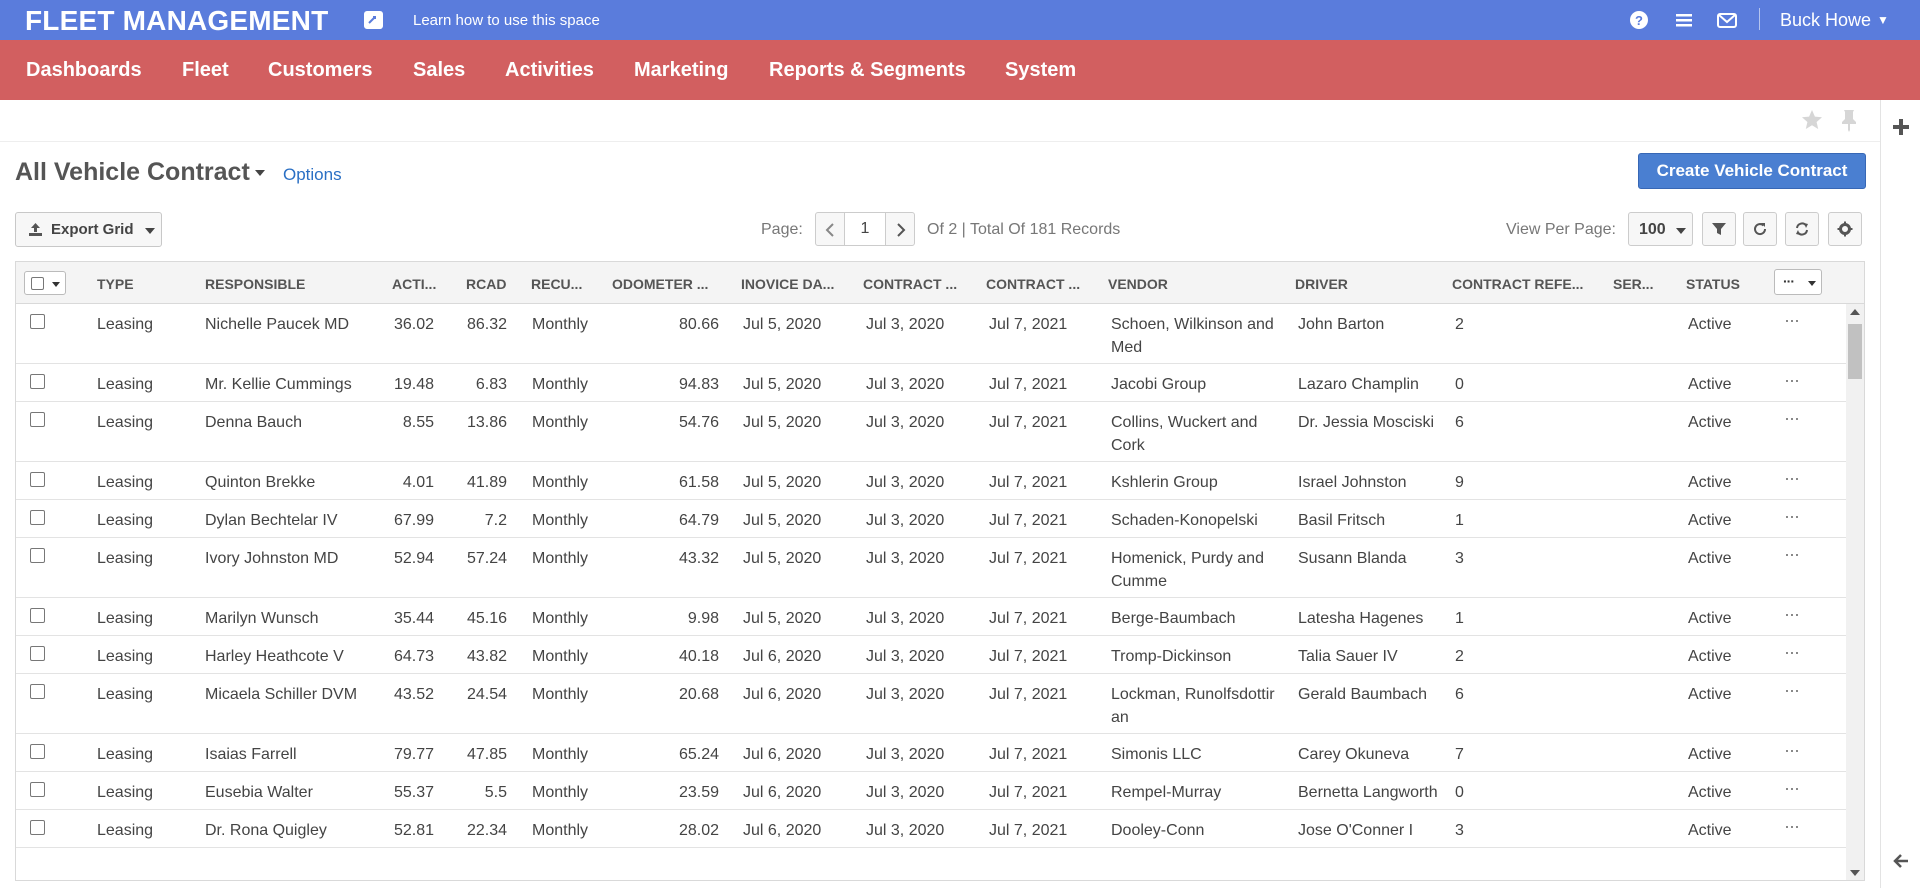  What do you see at coordinates (867, 70) in the screenshot?
I see `nav-reports-segments: Reports & Segments` at bounding box center [867, 70].